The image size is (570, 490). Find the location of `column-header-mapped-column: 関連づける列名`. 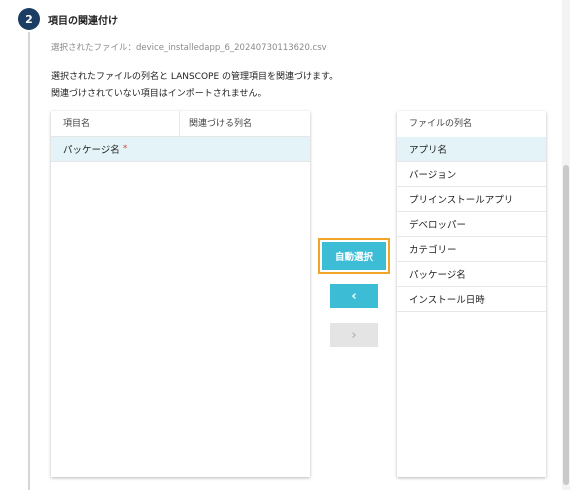

column-header-mapped-column: 関連づける列名 is located at coordinates (221, 124).